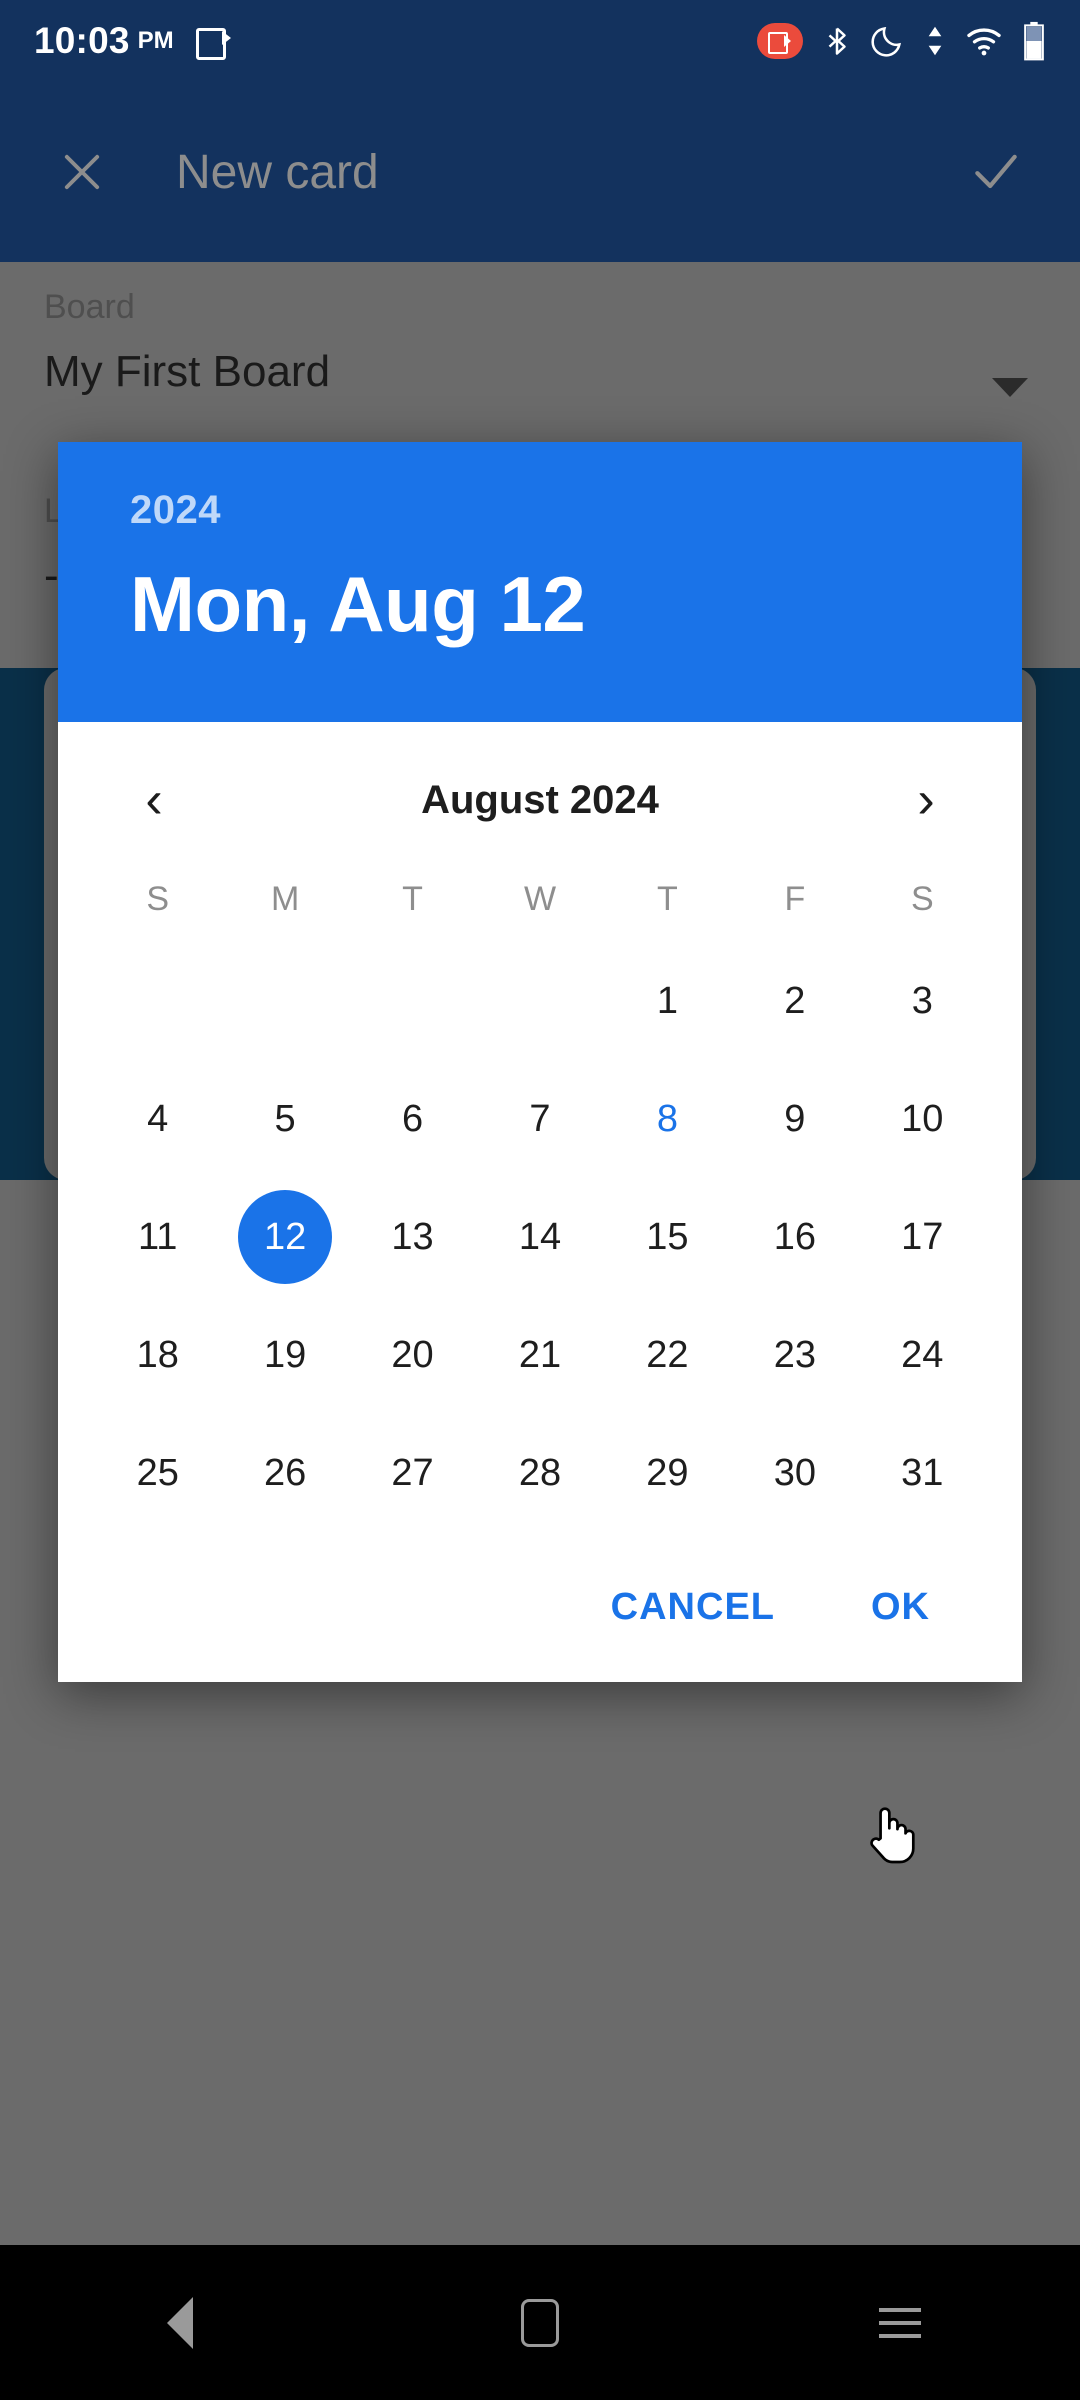  I want to click on selected-date-label: Mon, Aug 12, so click(576, 604).